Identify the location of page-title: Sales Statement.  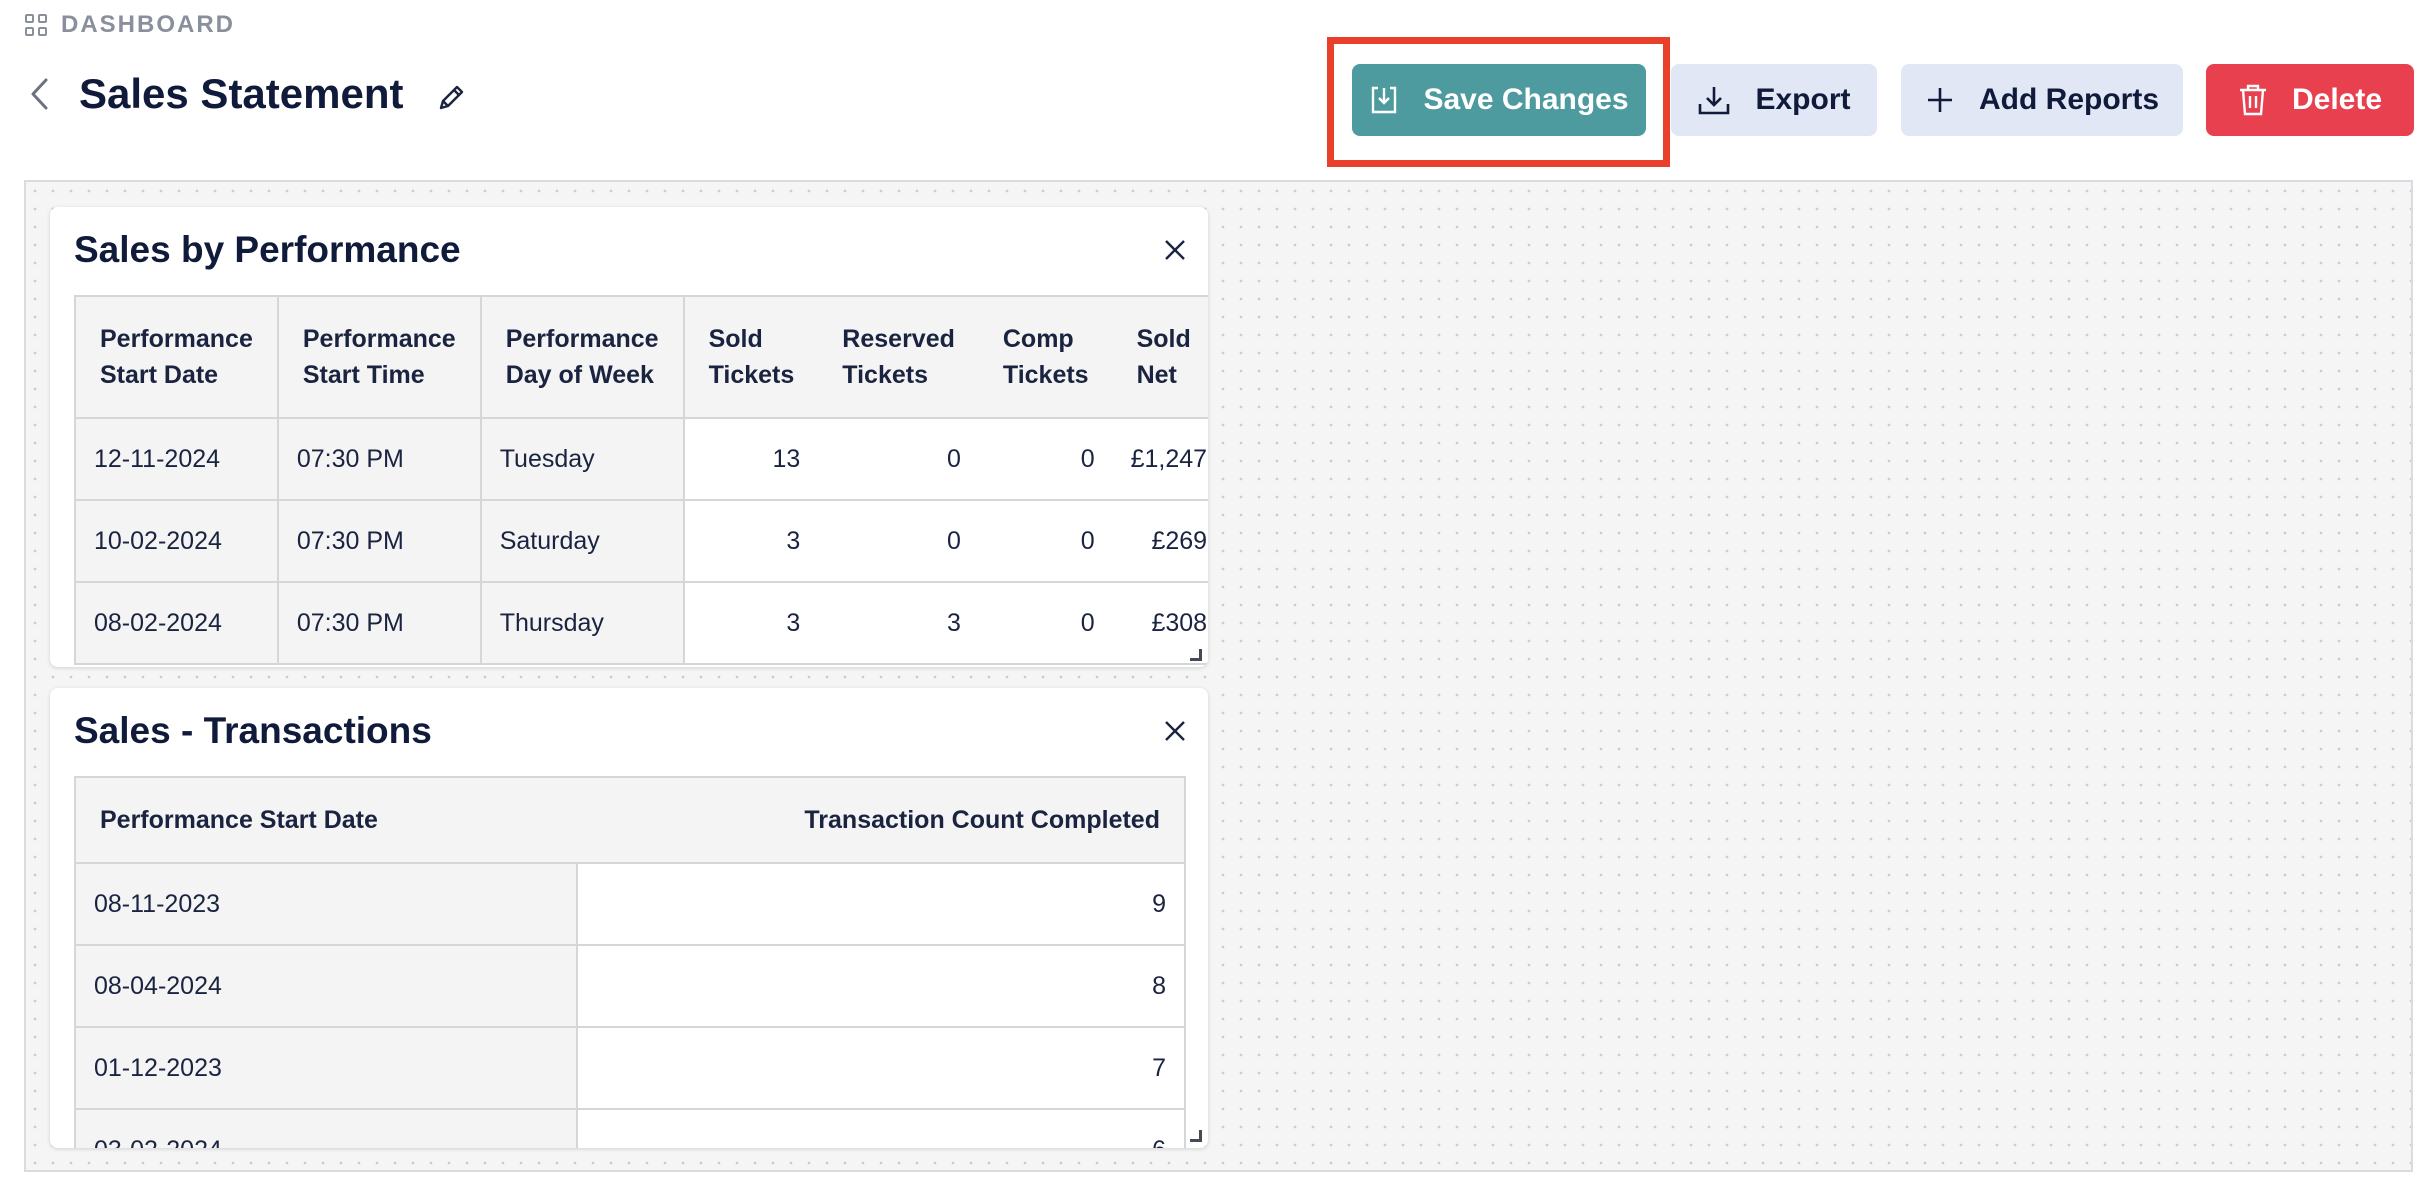
(241, 93).